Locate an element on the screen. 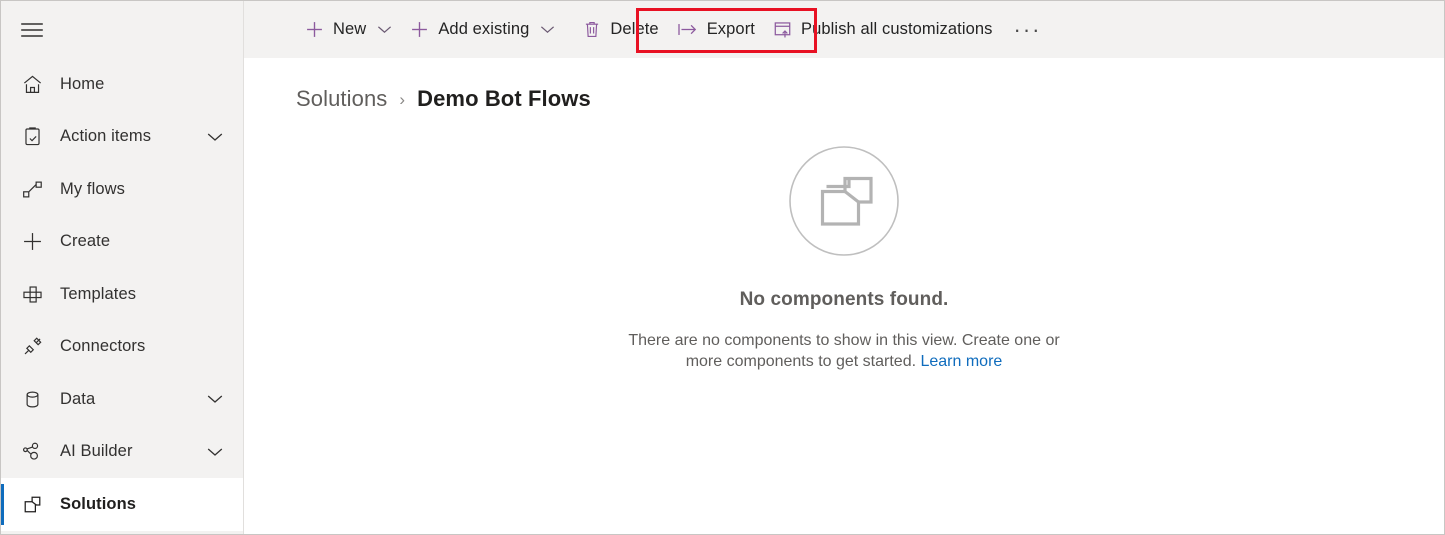 Image resolution: width=1445 pixels, height=535 pixels. publish-button-label: Publish all customizations is located at coordinates (897, 29).